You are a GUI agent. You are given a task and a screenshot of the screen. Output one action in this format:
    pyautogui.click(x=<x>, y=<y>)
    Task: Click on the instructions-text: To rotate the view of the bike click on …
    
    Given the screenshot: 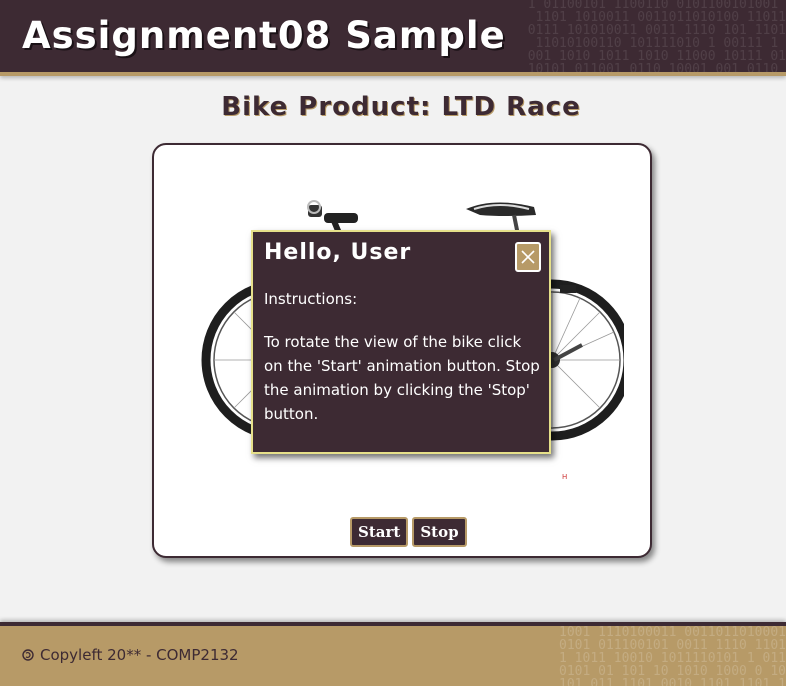 What is the action you would take?
    pyautogui.click(x=402, y=378)
    